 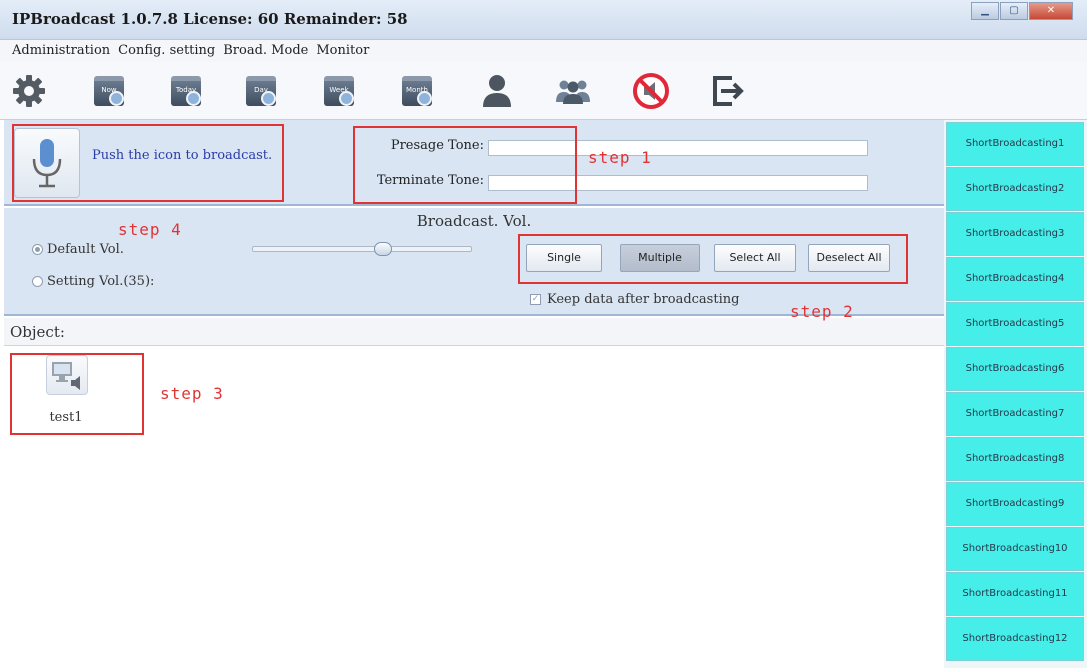 I want to click on short-broadcasting-8: ShortBroadcasting8, so click(x=1015, y=459).